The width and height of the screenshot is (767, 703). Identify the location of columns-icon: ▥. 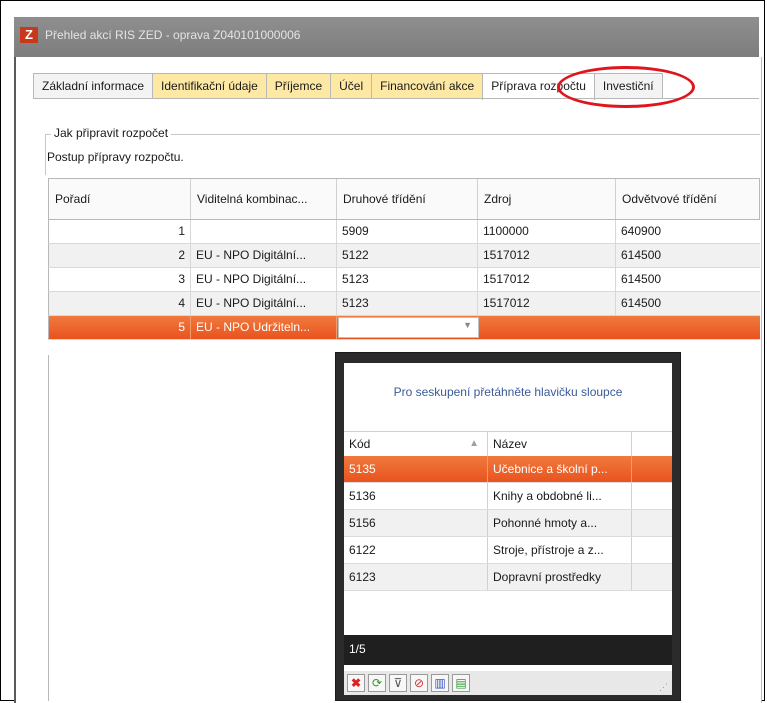
(440, 683).